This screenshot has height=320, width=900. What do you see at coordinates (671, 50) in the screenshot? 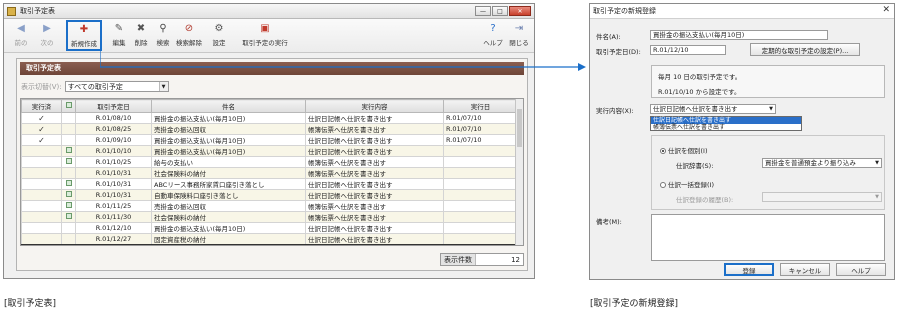
I see `date-value: R.01/12/10` at bounding box center [671, 50].